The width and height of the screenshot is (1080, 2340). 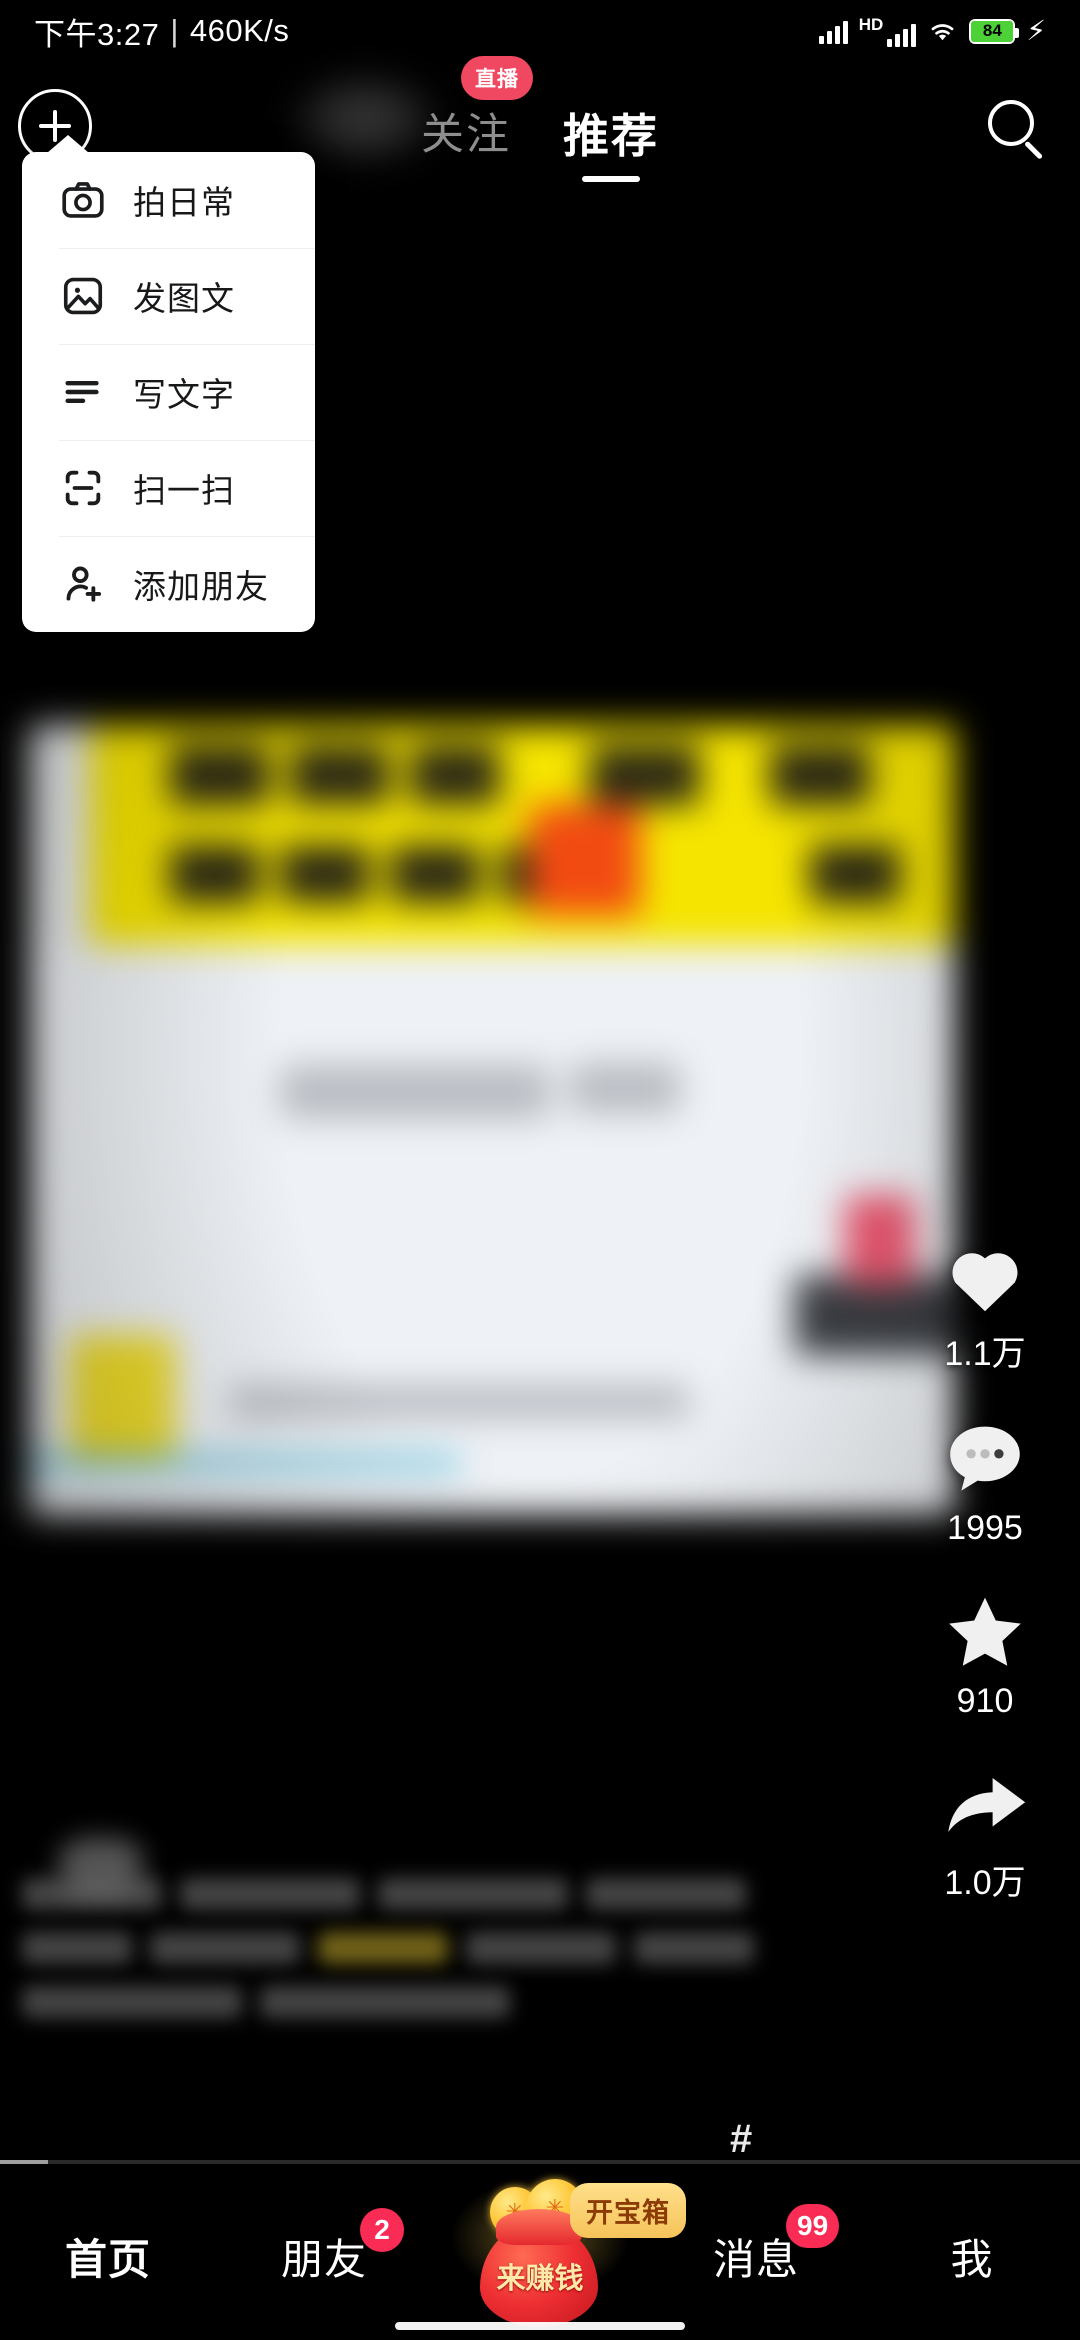 What do you see at coordinates (871, 24) in the screenshot?
I see `hd-label: HD` at bounding box center [871, 24].